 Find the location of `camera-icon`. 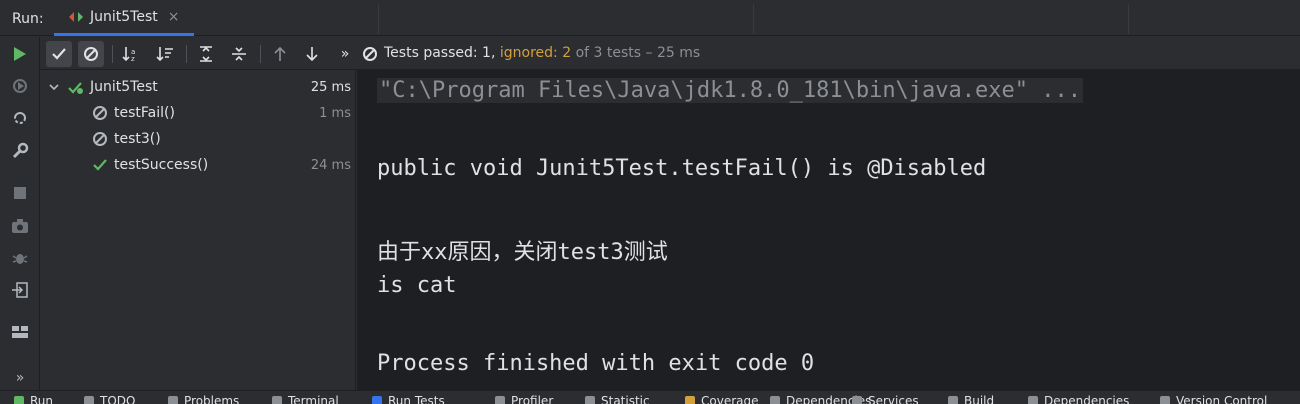

camera-icon is located at coordinates (20, 226).